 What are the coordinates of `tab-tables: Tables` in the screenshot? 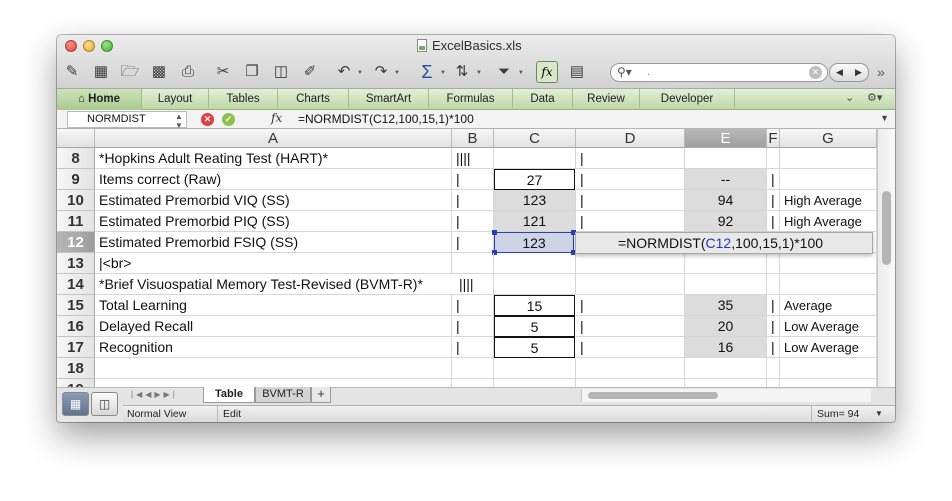 It's located at (243, 99).